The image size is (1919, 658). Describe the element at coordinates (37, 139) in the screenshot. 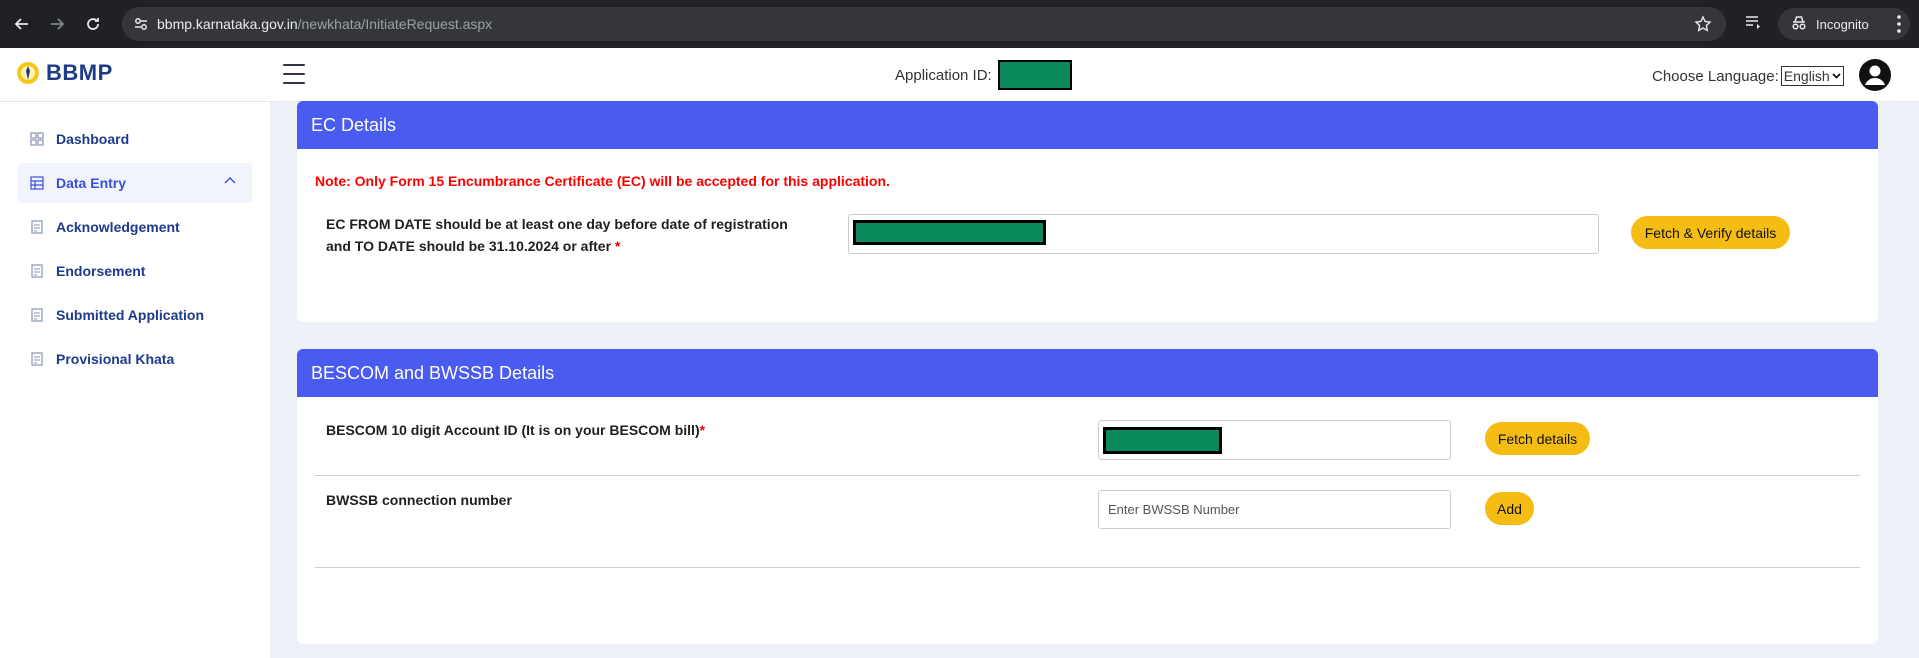

I see `grid-icon` at that location.